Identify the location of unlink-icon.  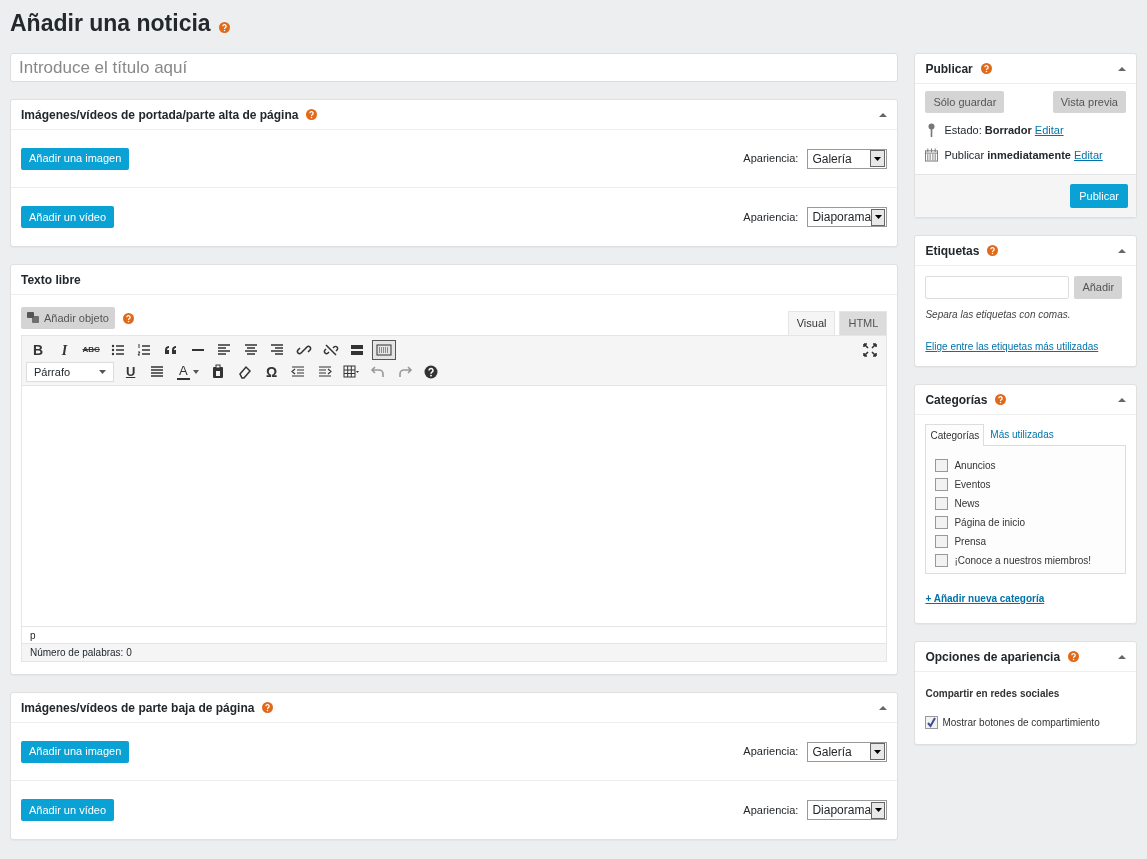
(330, 350).